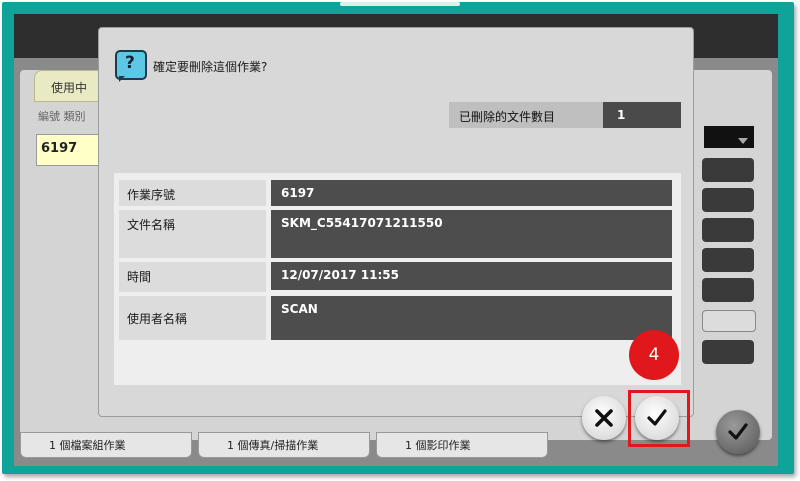  I want to click on checkmark-icon, so click(738, 431).